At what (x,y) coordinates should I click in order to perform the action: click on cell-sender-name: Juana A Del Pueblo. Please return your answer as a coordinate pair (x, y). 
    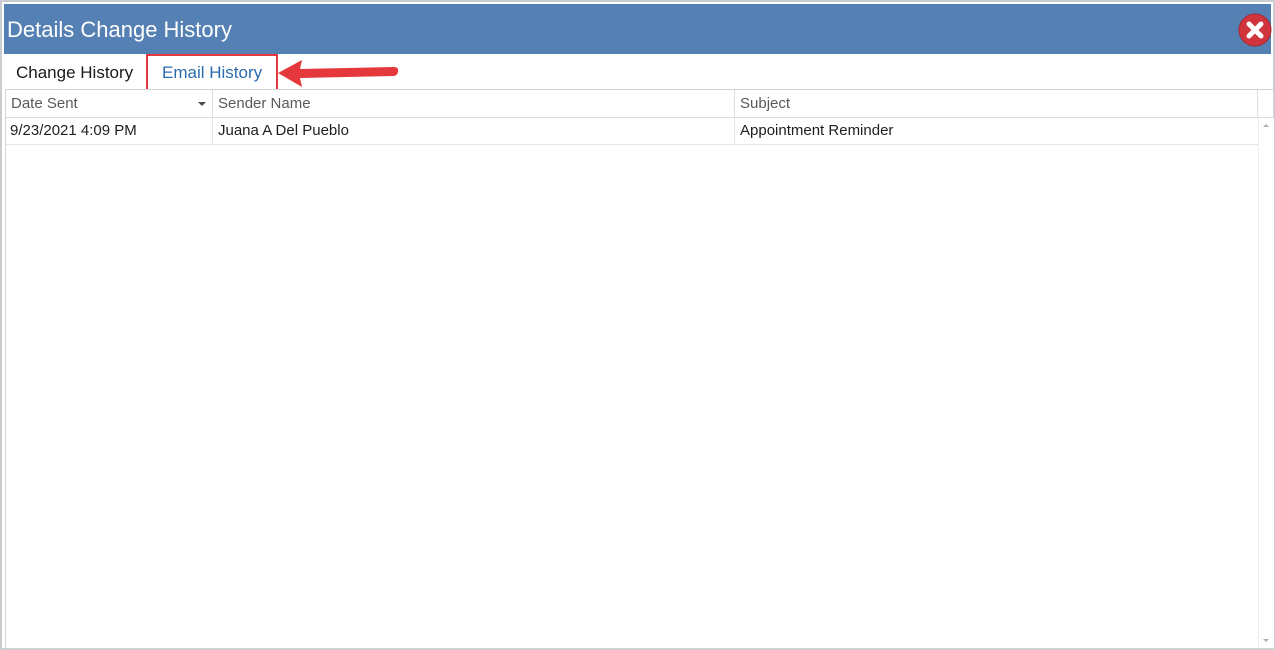
    Looking at the image, I should click on (474, 131).